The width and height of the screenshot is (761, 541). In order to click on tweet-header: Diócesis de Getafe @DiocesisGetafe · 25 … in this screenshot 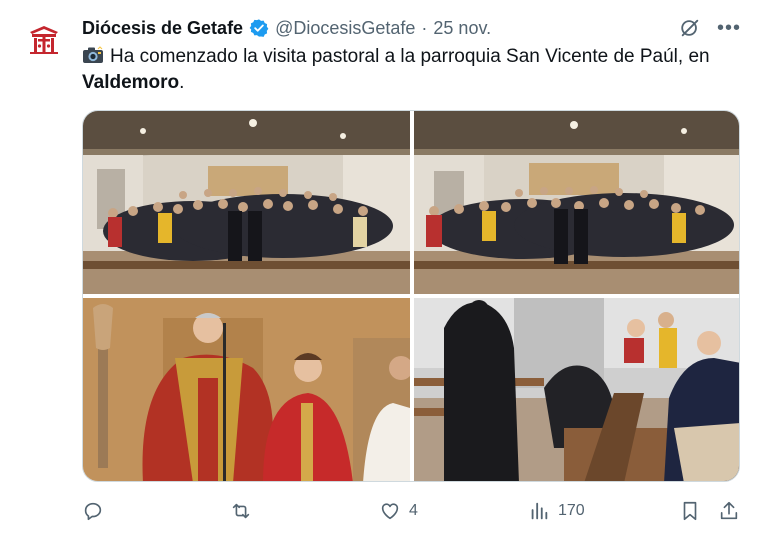, I will do `click(411, 28)`.